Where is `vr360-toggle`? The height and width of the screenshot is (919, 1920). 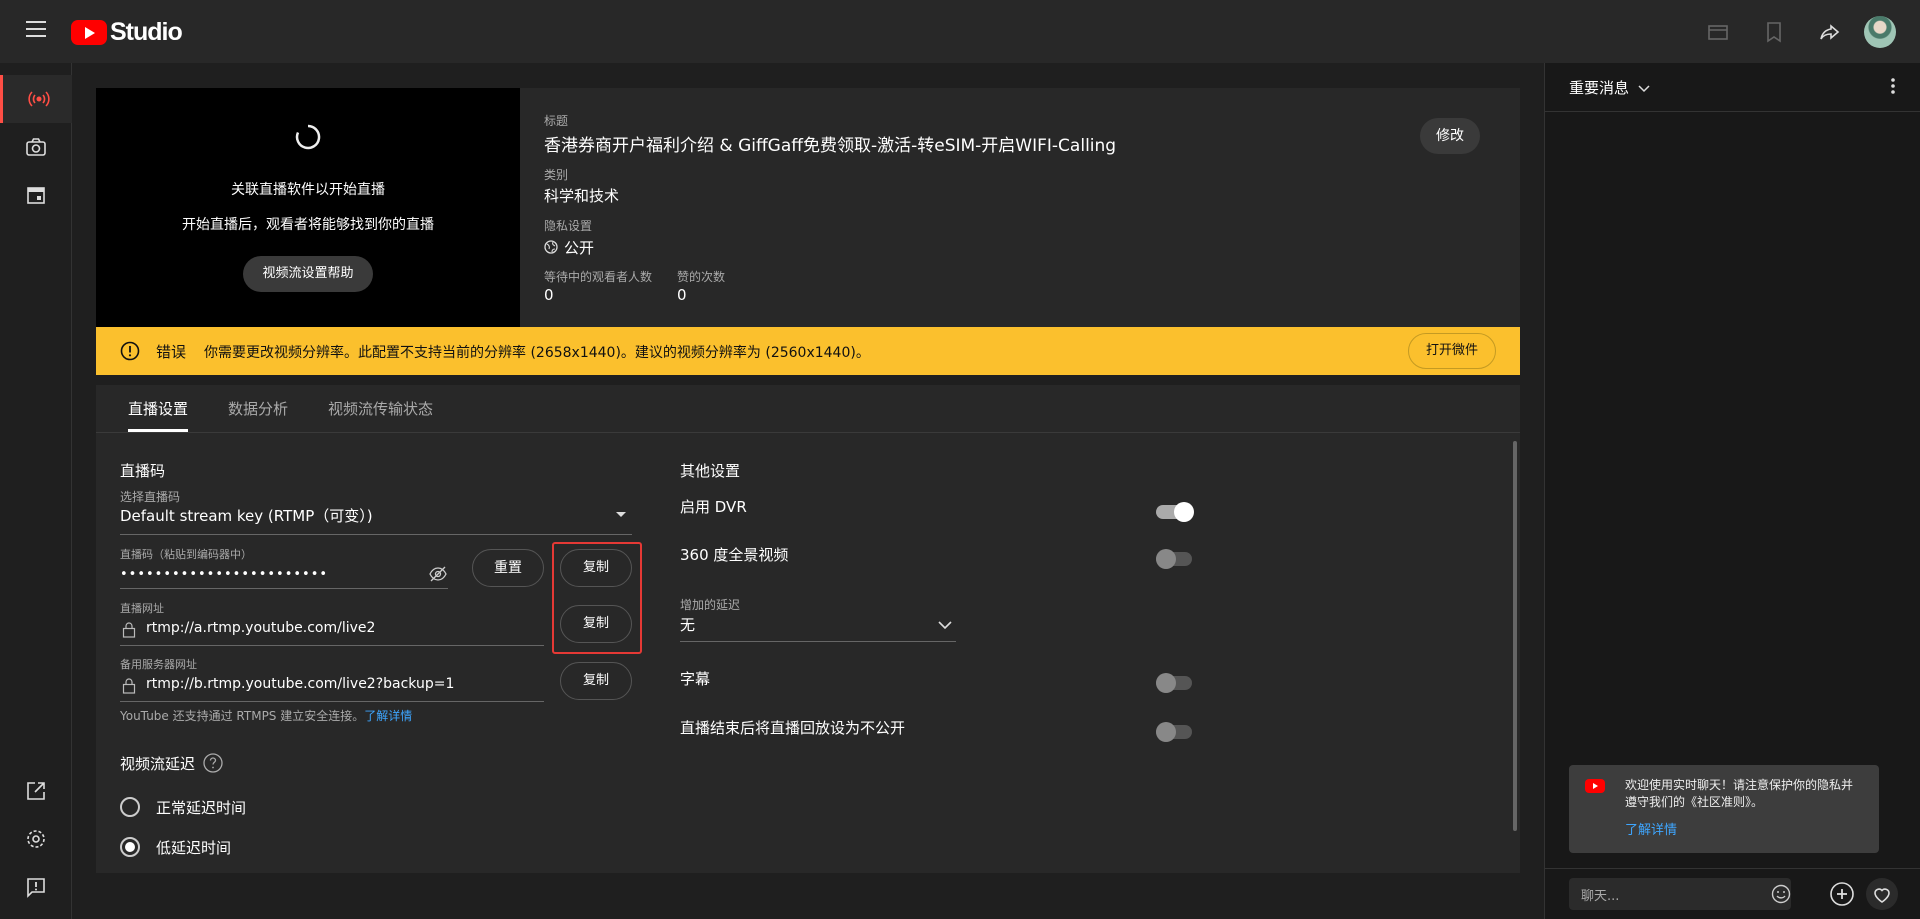
vr360-toggle is located at coordinates (1174, 559).